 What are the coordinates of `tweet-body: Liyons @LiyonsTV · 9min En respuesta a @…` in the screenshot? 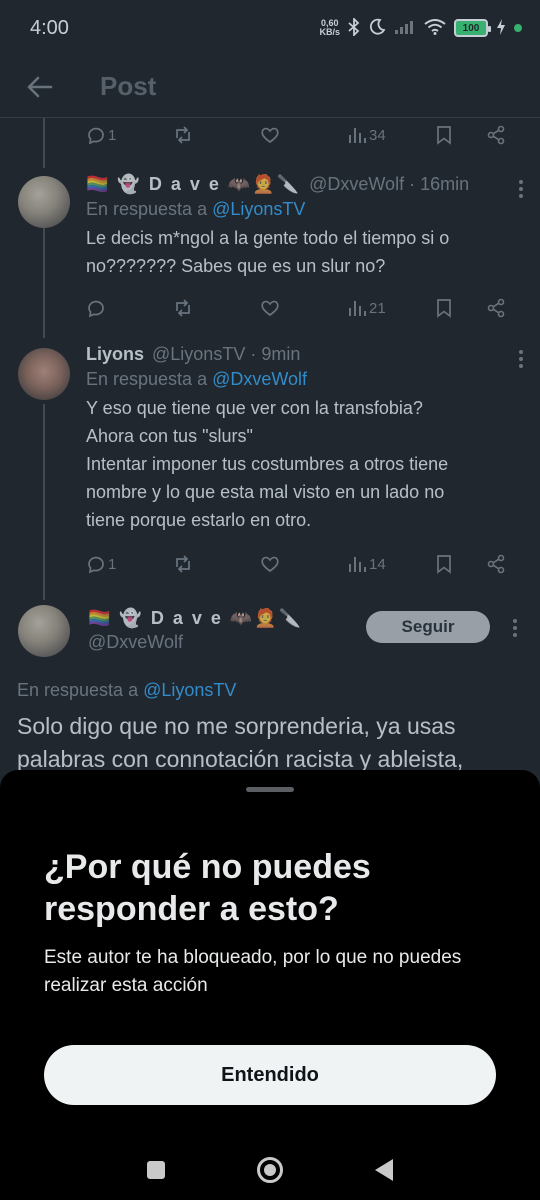 It's located at (306, 439).